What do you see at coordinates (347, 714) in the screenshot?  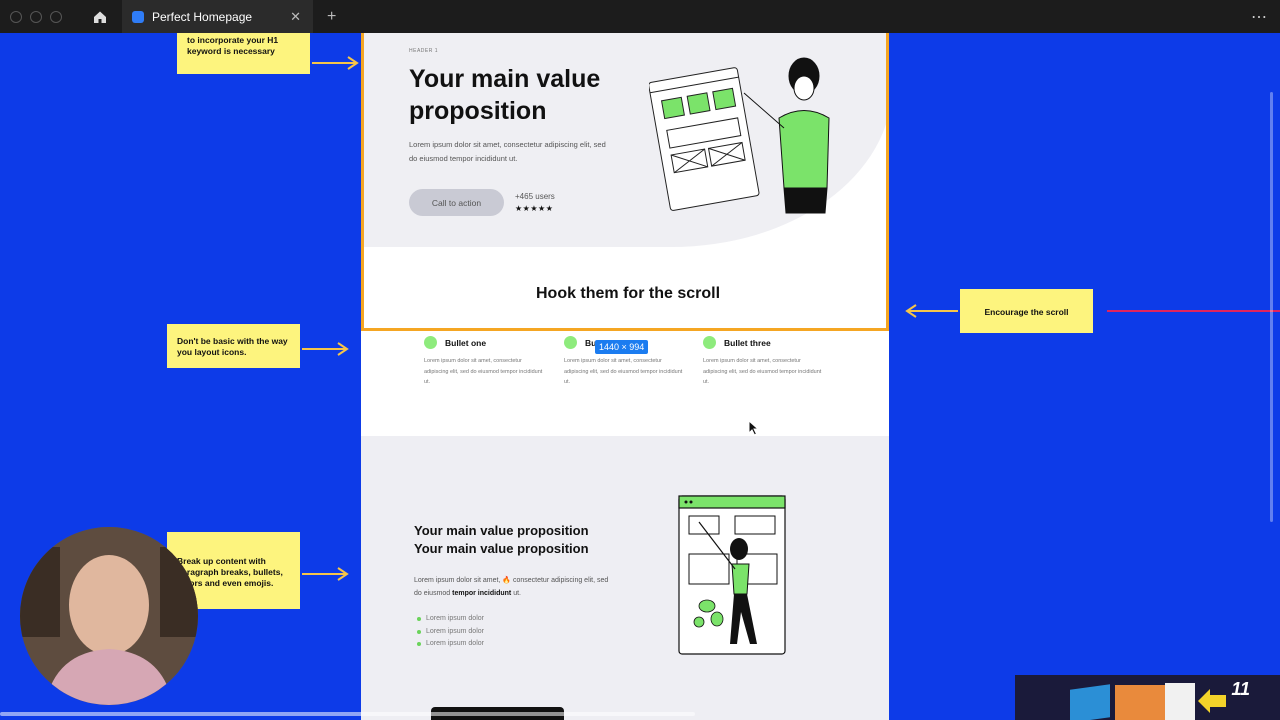 I see `horizontal-scrollbar` at bounding box center [347, 714].